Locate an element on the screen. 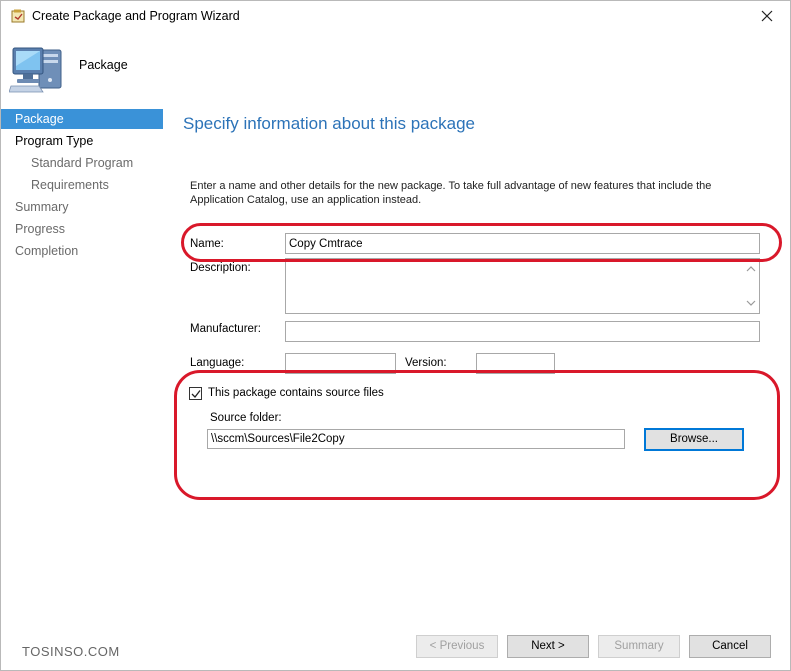 The width and height of the screenshot is (791, 671). close-icon is located at coordinates (767, 16).